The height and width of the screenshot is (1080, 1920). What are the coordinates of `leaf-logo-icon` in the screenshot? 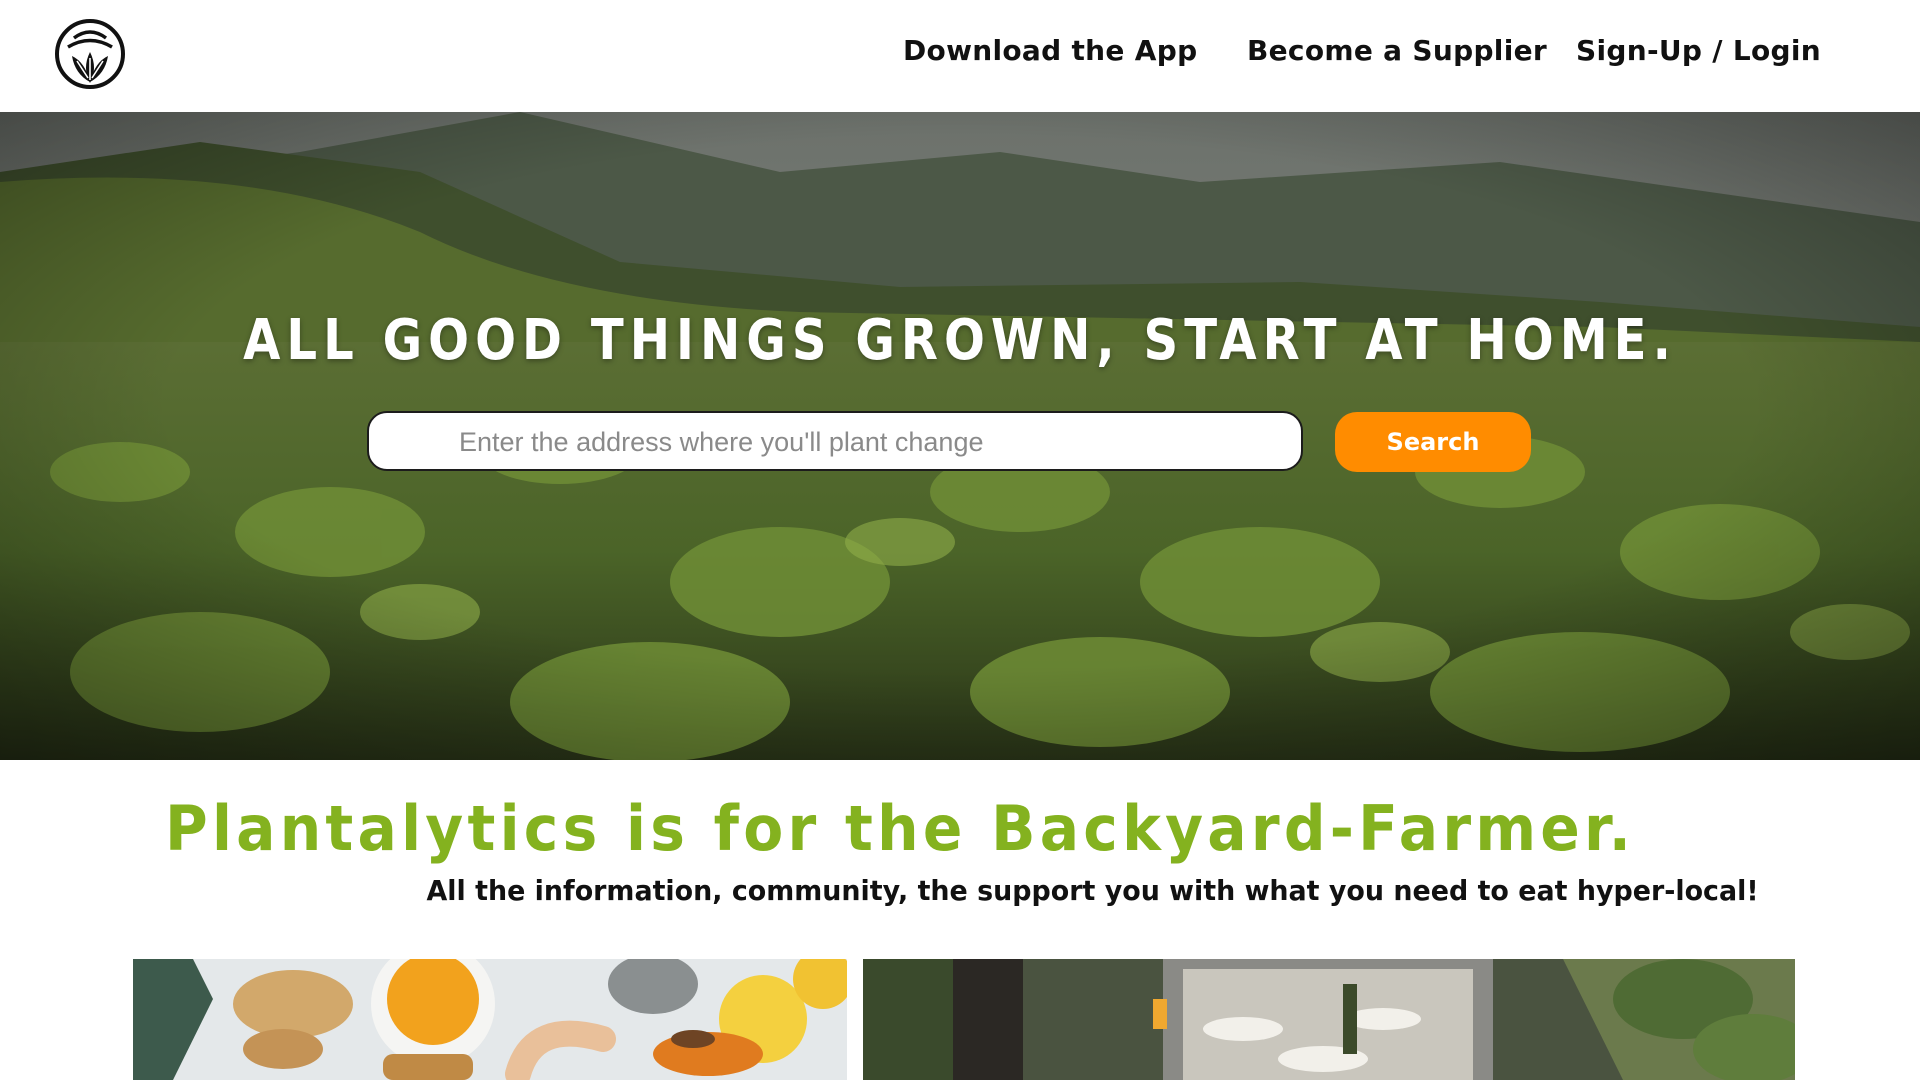 It's located at (90, 54).